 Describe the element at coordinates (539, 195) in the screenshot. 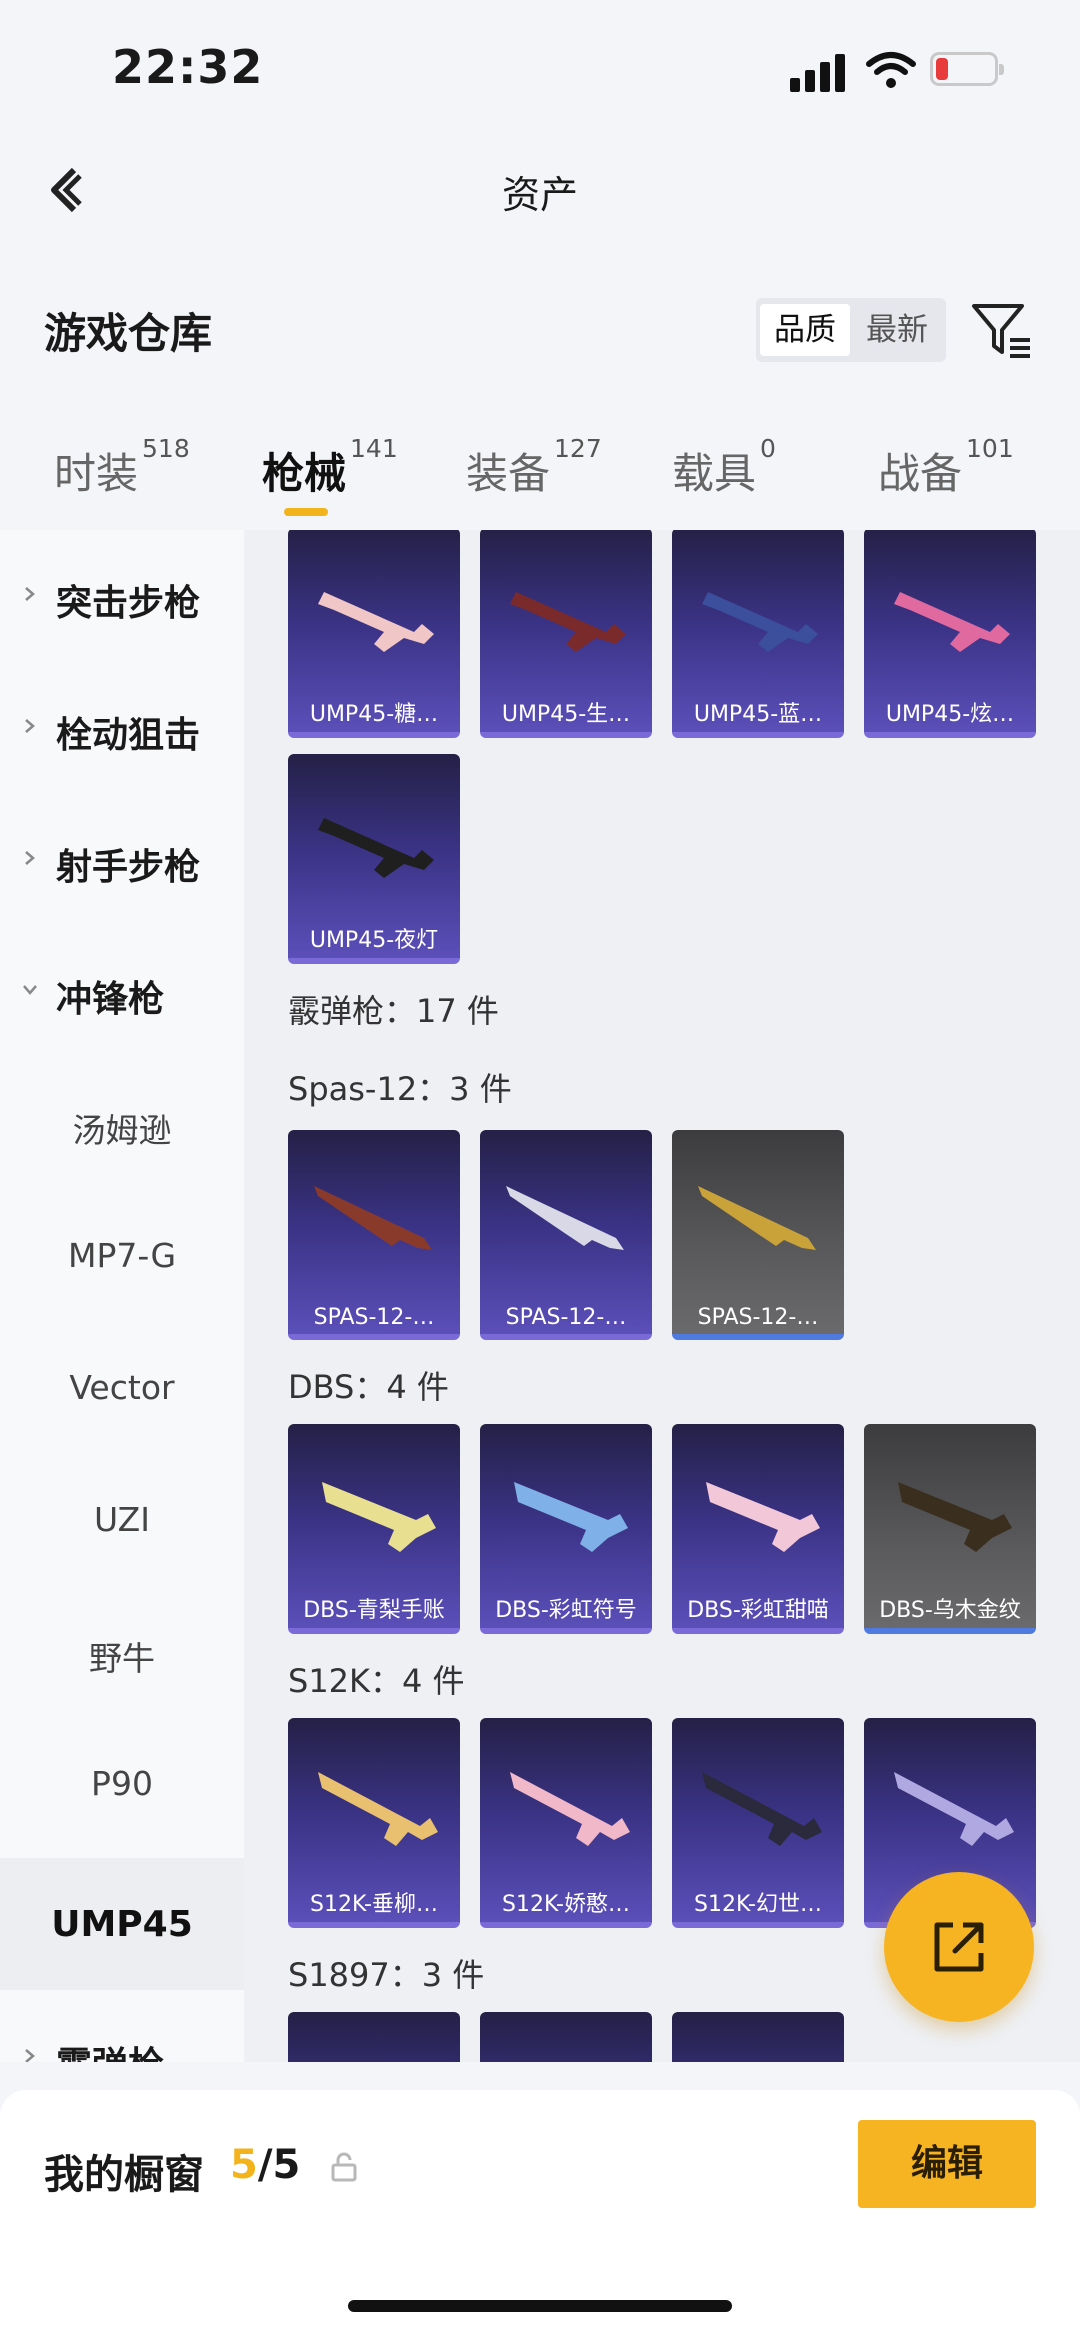

I see `page-title: 资产` at that location.